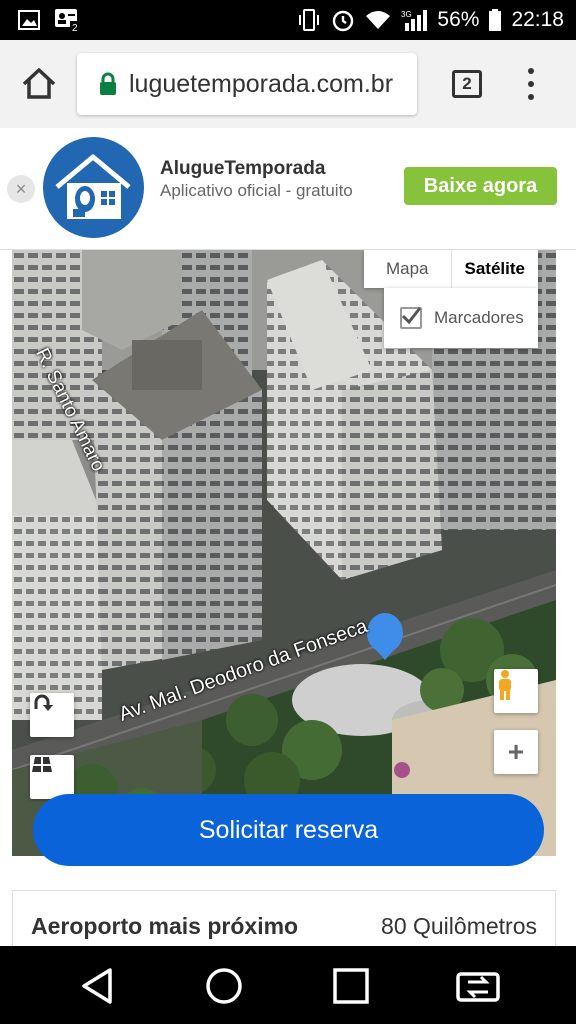  Describe the element at coordinates (261, 83) in the screenshot. I see `url-text: luguetemporada.com.br` at that location.